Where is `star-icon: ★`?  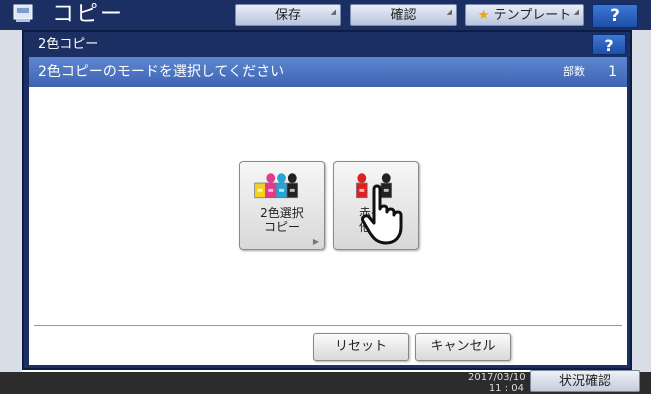 star-icon: ★ is located at coordinates (483, 15).